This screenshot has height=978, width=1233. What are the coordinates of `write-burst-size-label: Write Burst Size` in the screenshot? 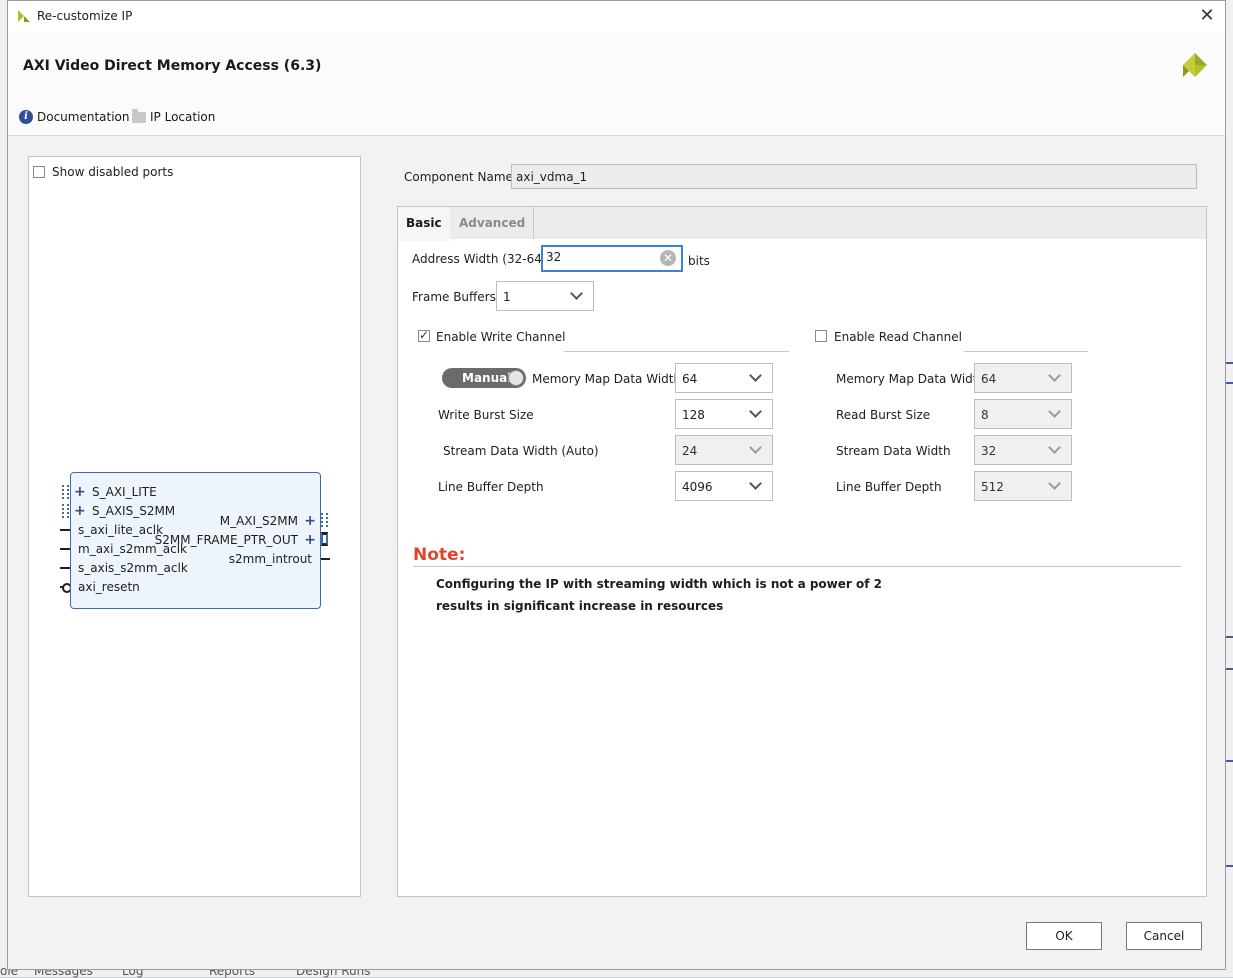 It's located at (486, 415).